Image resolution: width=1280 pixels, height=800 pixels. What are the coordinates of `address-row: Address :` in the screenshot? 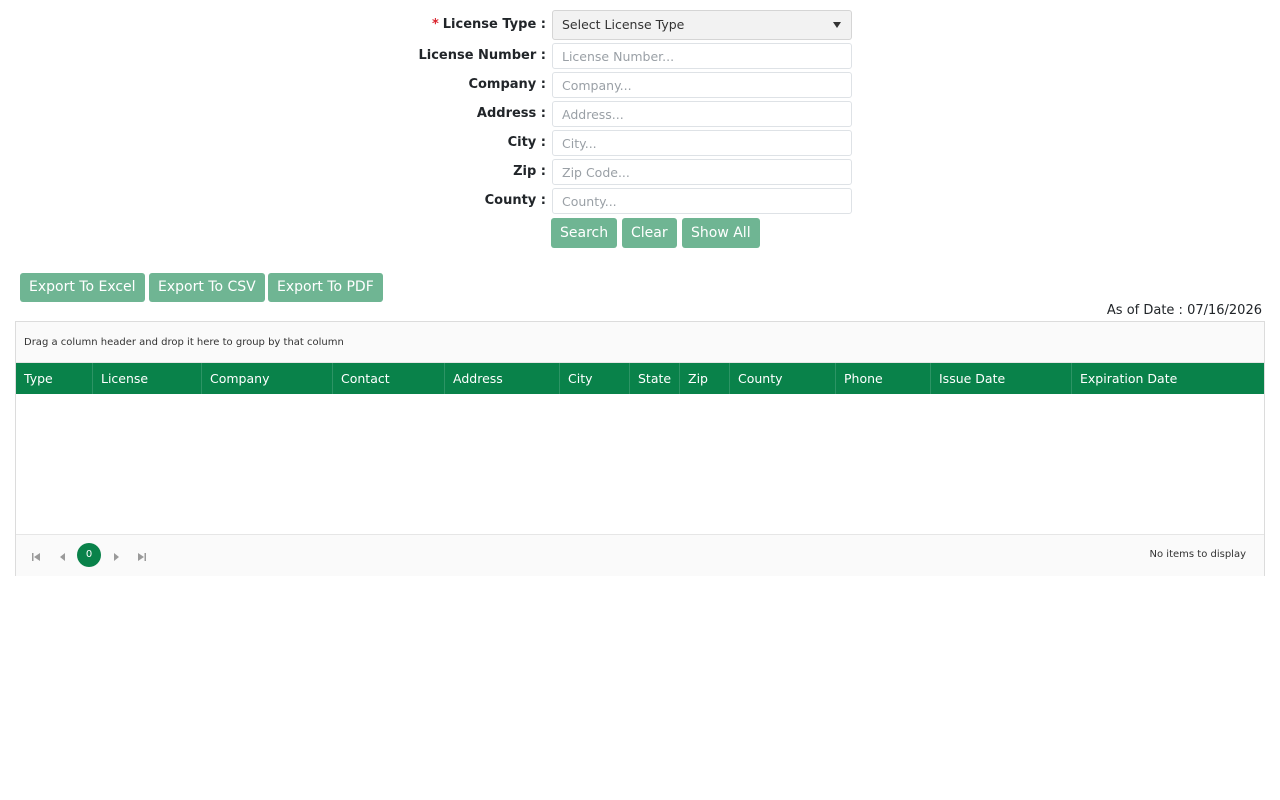 It's located at (640, 114).